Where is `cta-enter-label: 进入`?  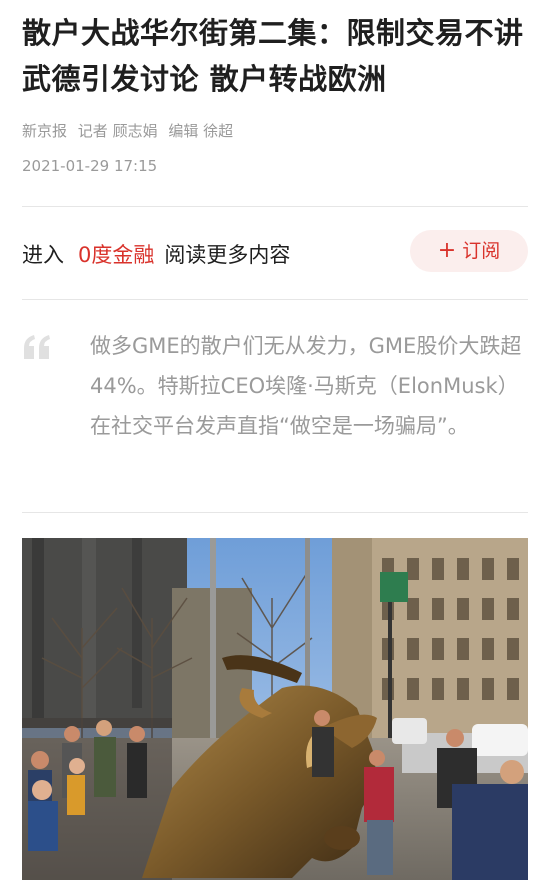
cta-enter-label: 进入 is located at coordinates (43, 255).